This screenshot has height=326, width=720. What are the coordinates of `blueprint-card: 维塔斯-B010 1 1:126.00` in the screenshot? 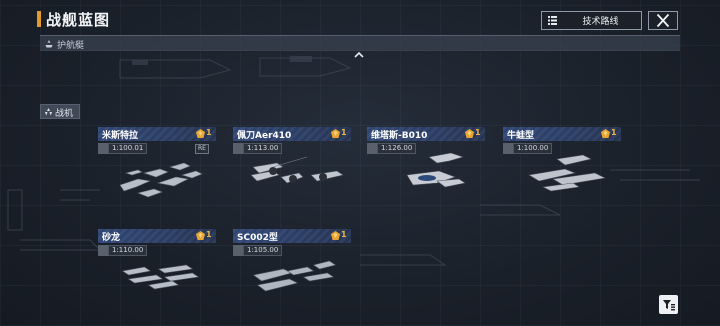 It's located at (426, 169).